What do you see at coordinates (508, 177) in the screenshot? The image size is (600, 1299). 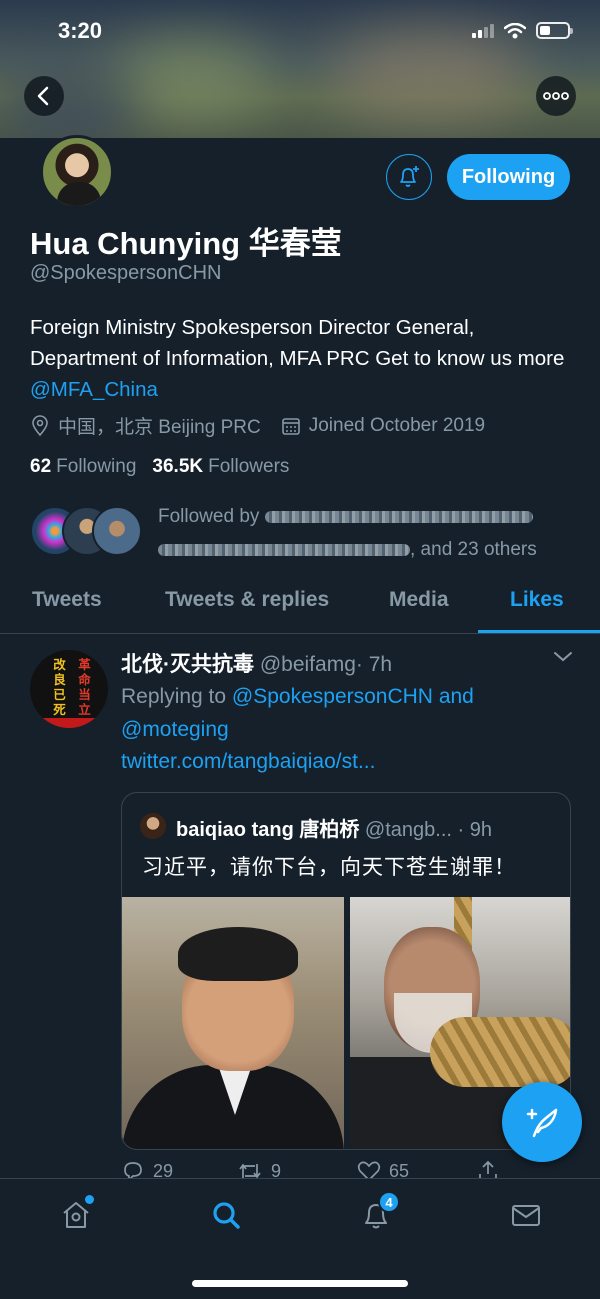 I see `following-button: Following` at bounding box center [508, 177].